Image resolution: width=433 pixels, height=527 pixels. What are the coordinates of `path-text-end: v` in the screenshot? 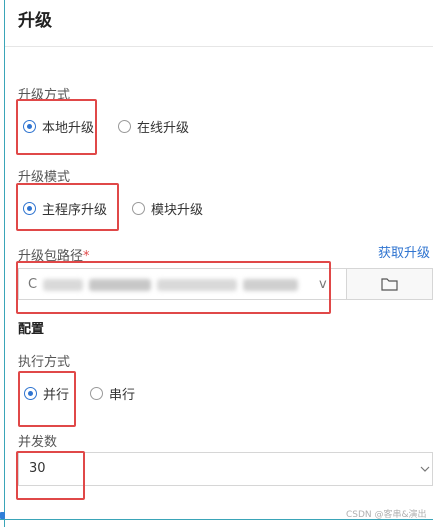 It's located at (323, 284).